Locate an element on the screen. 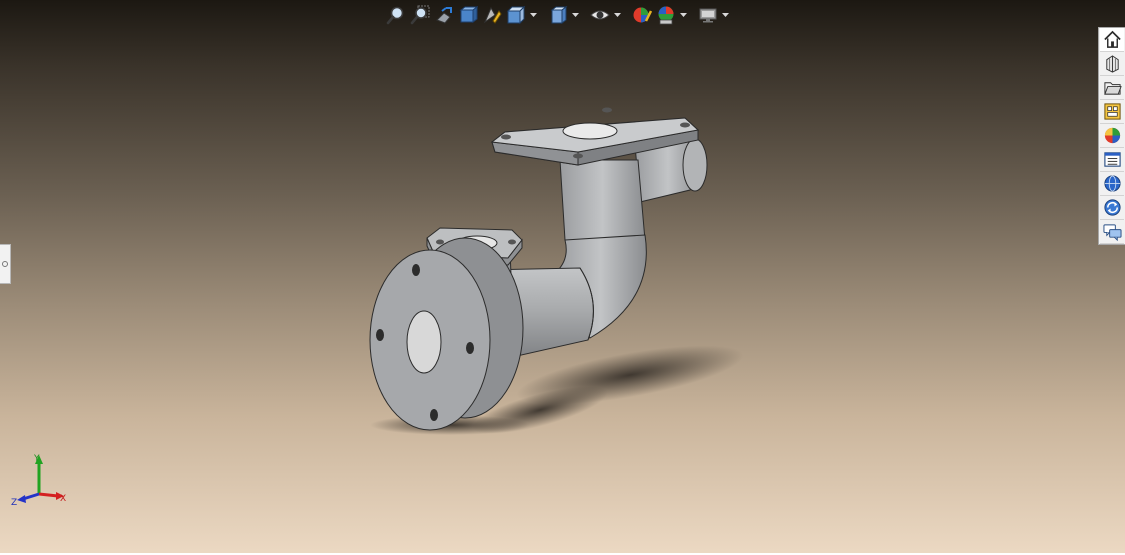 The width and height of the screenshot is (1125, 555). expand-arrow-icon is located at coordinates (5, 264).